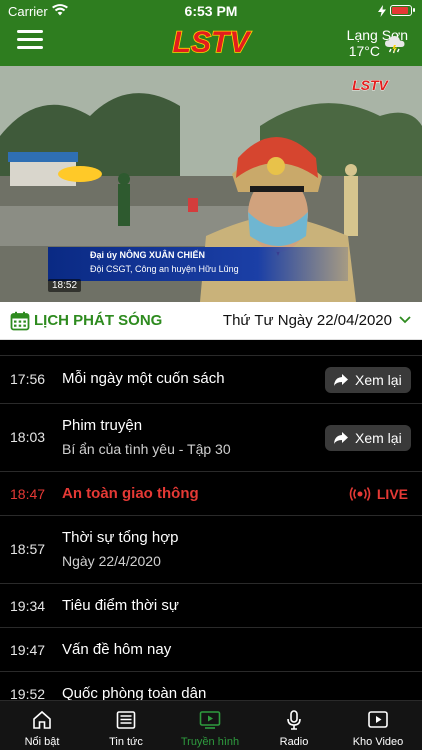 This screenshot has height=750, width=422. Describe the element at coordinates (211, 686) in the screenshot. I see `list-item: 19:52 Quốc phòng toàn dân` at that location.